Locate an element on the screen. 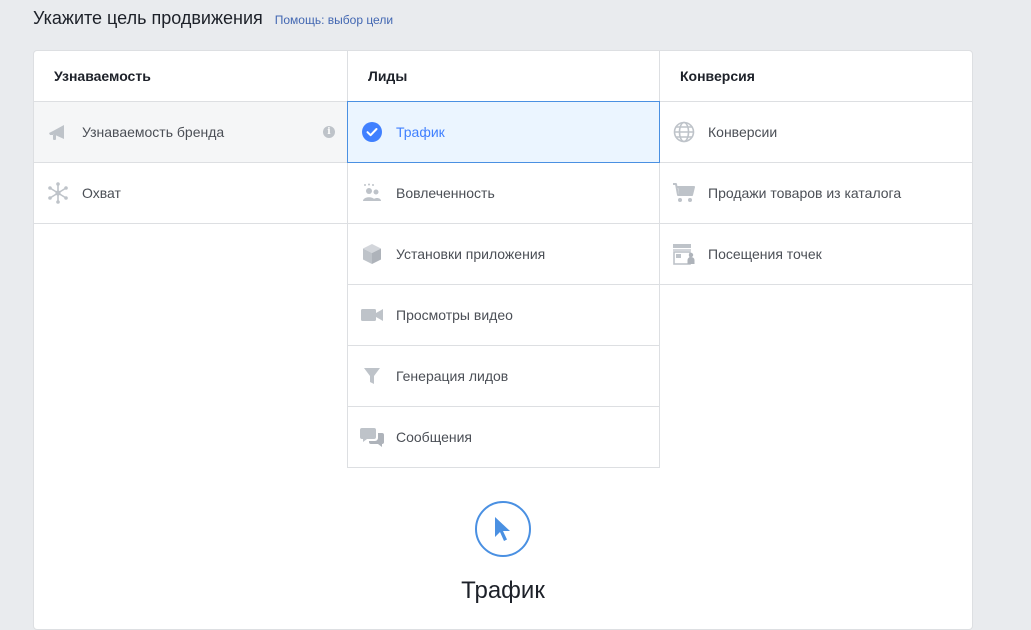 Image resolution: width=1031 pixels, height=630 pixels. megaphone-icon is located at coordinates (58, 132).